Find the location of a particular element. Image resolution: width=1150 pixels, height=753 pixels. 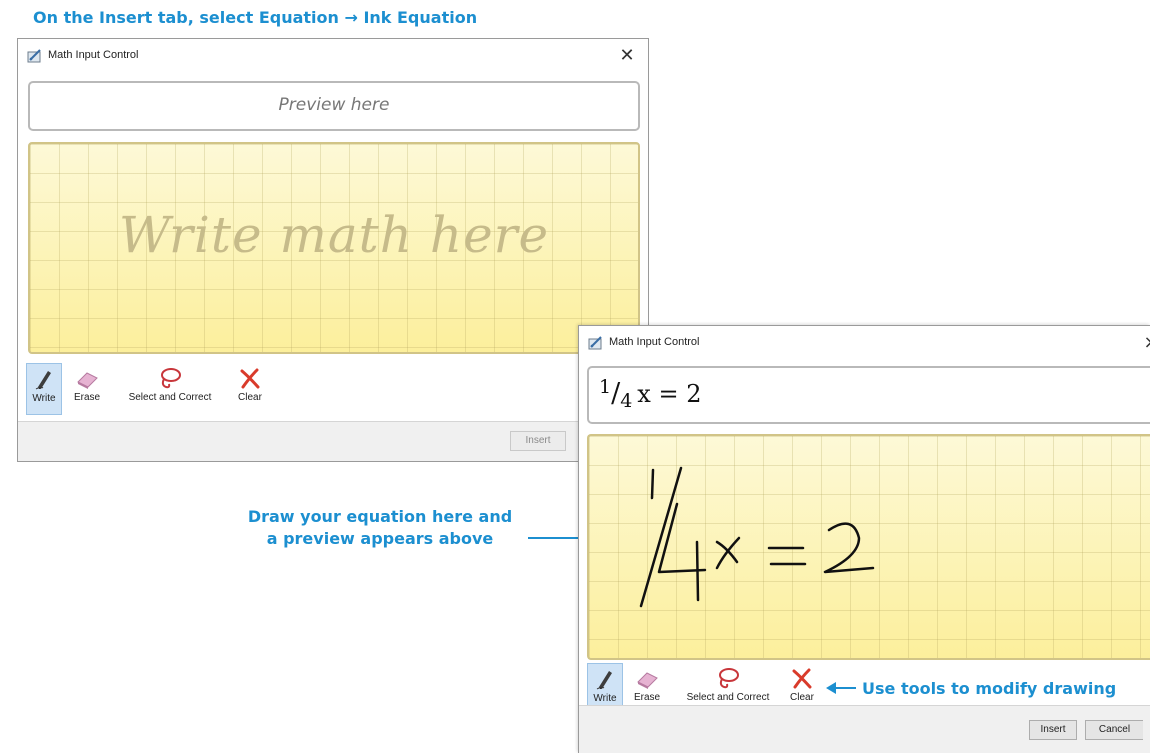

preview-box: Preview here is located at coordinates (334, 106).